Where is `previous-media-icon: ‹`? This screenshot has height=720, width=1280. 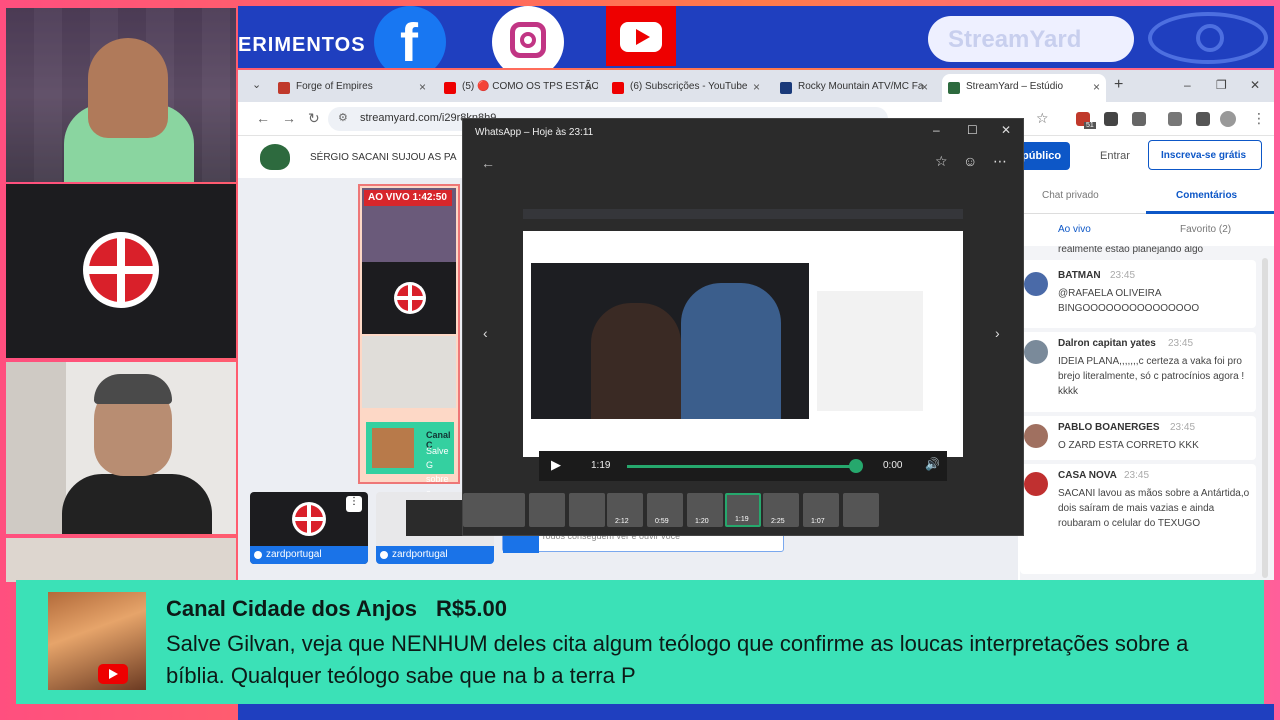
previous-media-icon: ‹ is located at coordinates (485, 333).